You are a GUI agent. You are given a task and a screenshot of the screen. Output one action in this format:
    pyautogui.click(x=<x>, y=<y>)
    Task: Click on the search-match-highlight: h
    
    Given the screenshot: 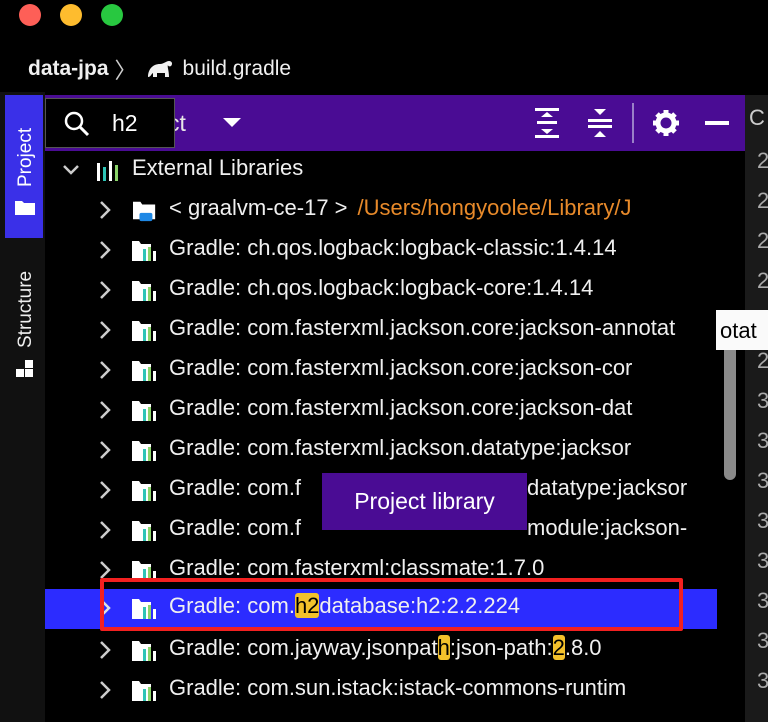 What is the action you would take?
    pyautogui.click(x=443, y=647)
    